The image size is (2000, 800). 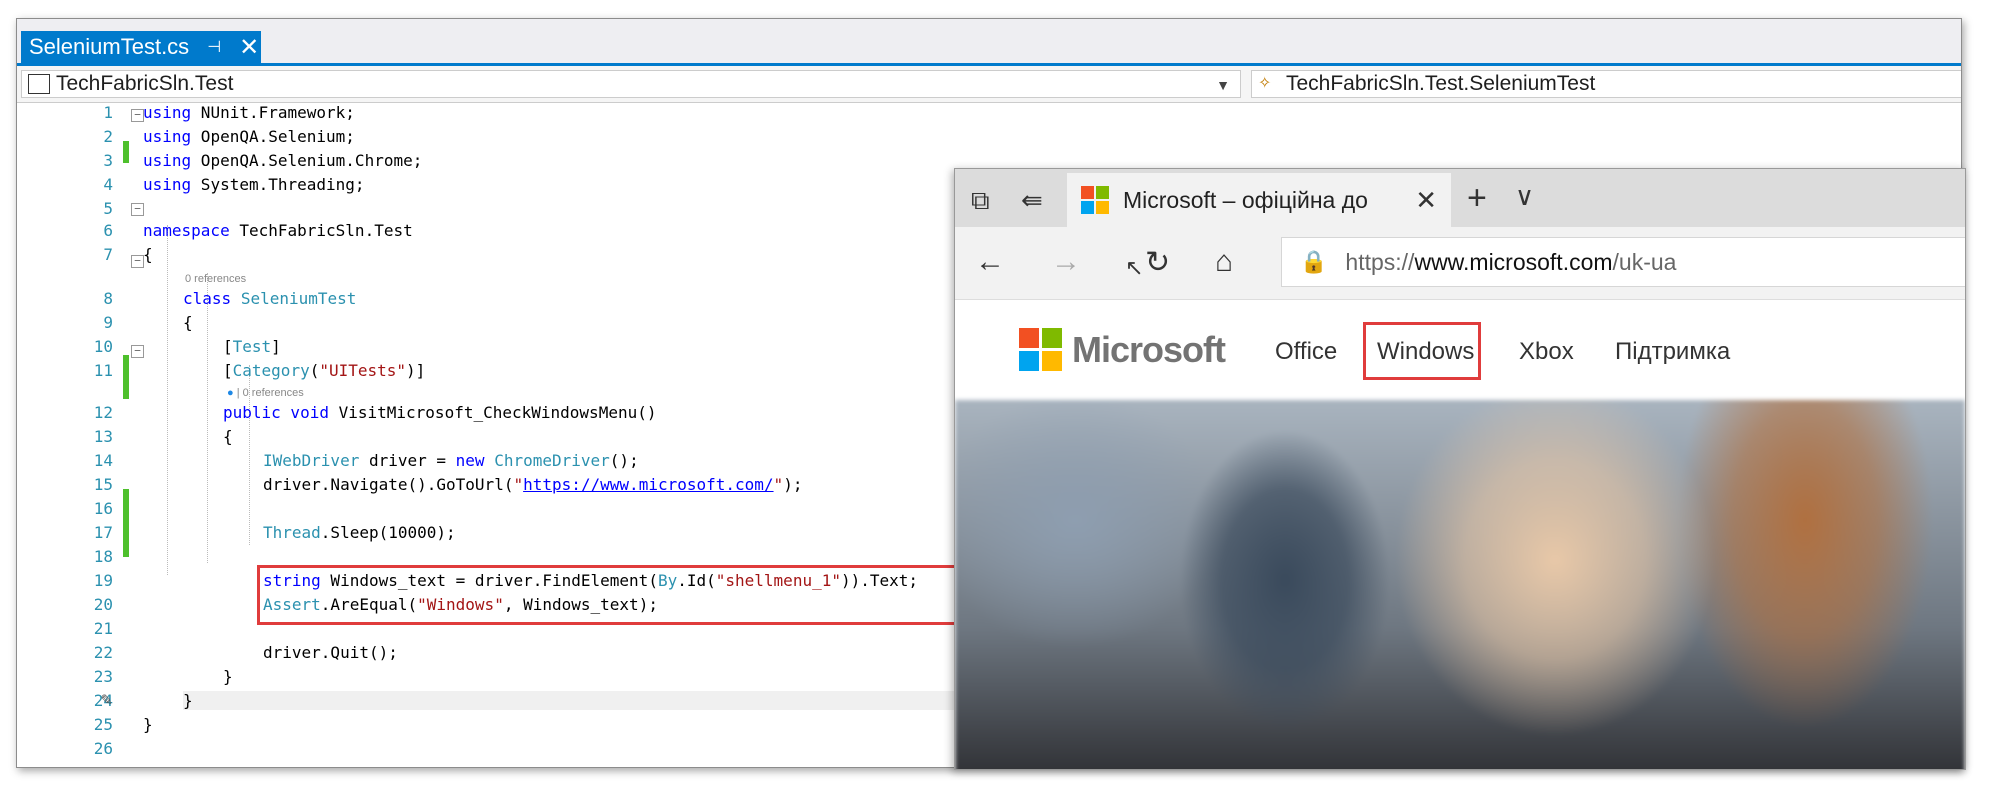 I want to click on mouse-cursor-icon: ↖, so click(x=1134, y=267).